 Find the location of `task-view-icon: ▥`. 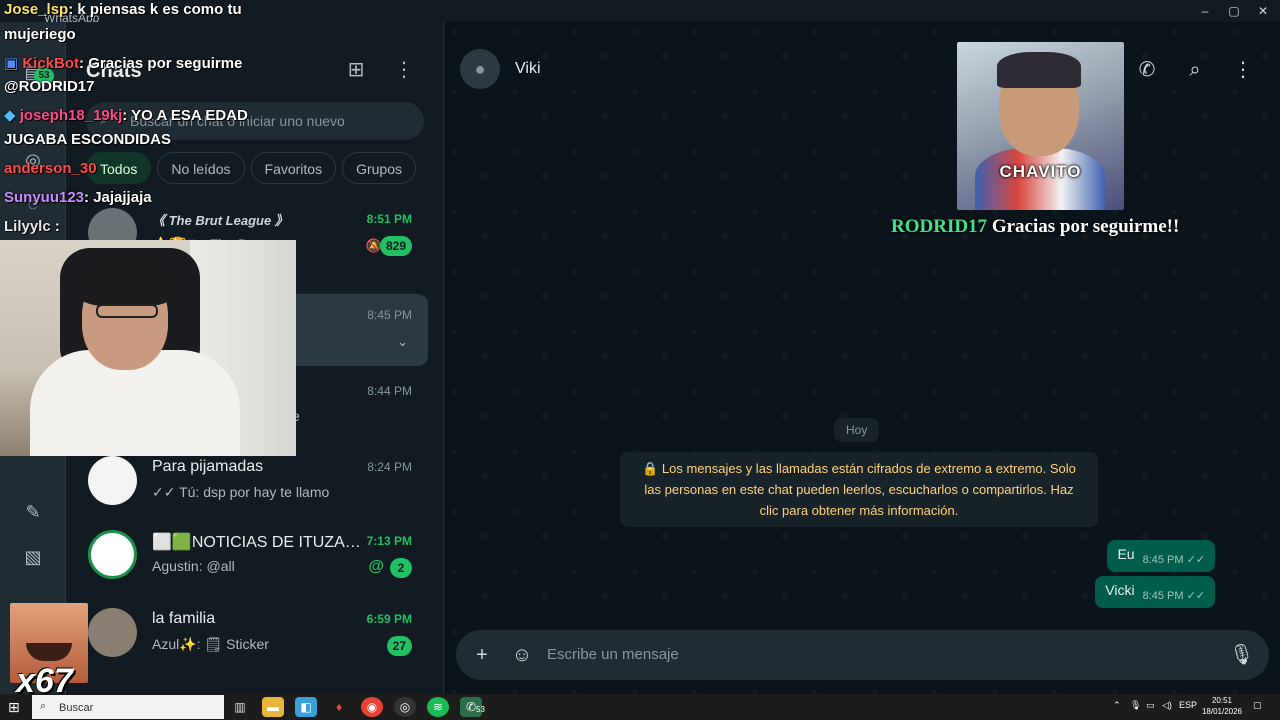

task-view-icon: ▥ is located at coordinates (240, 707).